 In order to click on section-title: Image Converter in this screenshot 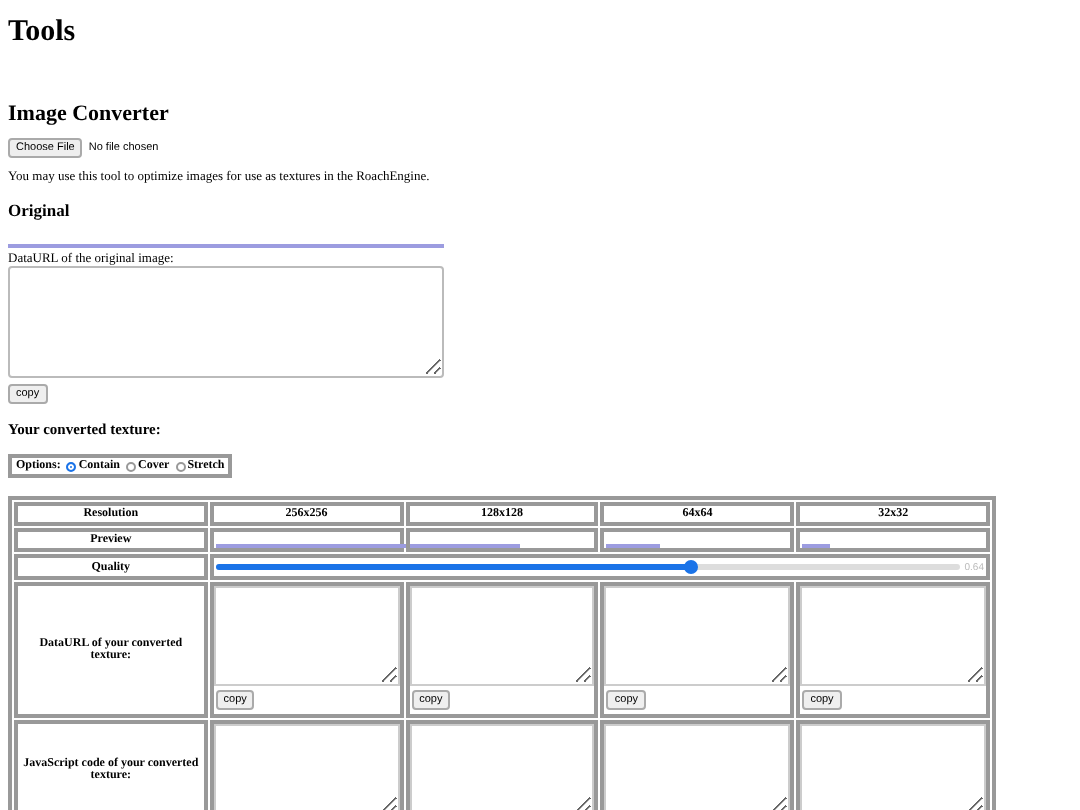, I will do `click(89, 114)`.